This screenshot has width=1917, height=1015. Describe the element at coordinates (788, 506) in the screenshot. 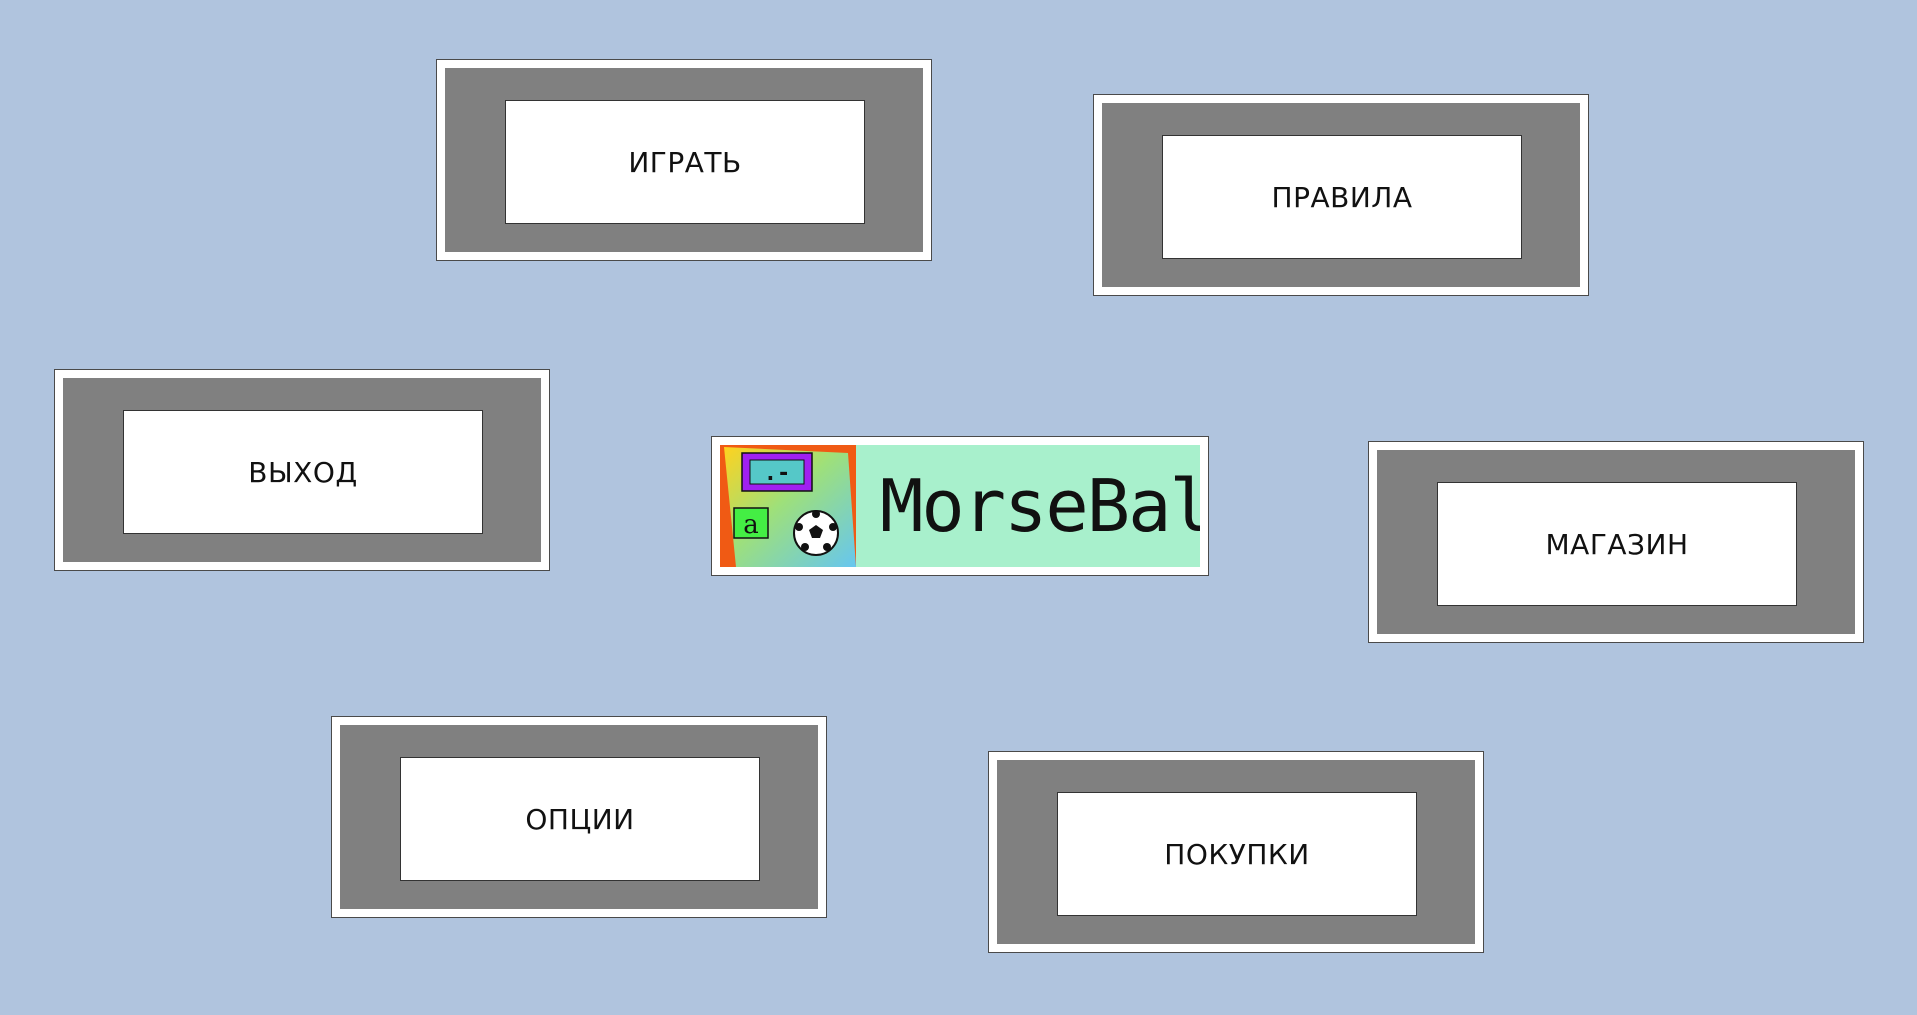

I see `logo-emblem: .- a` at that location.